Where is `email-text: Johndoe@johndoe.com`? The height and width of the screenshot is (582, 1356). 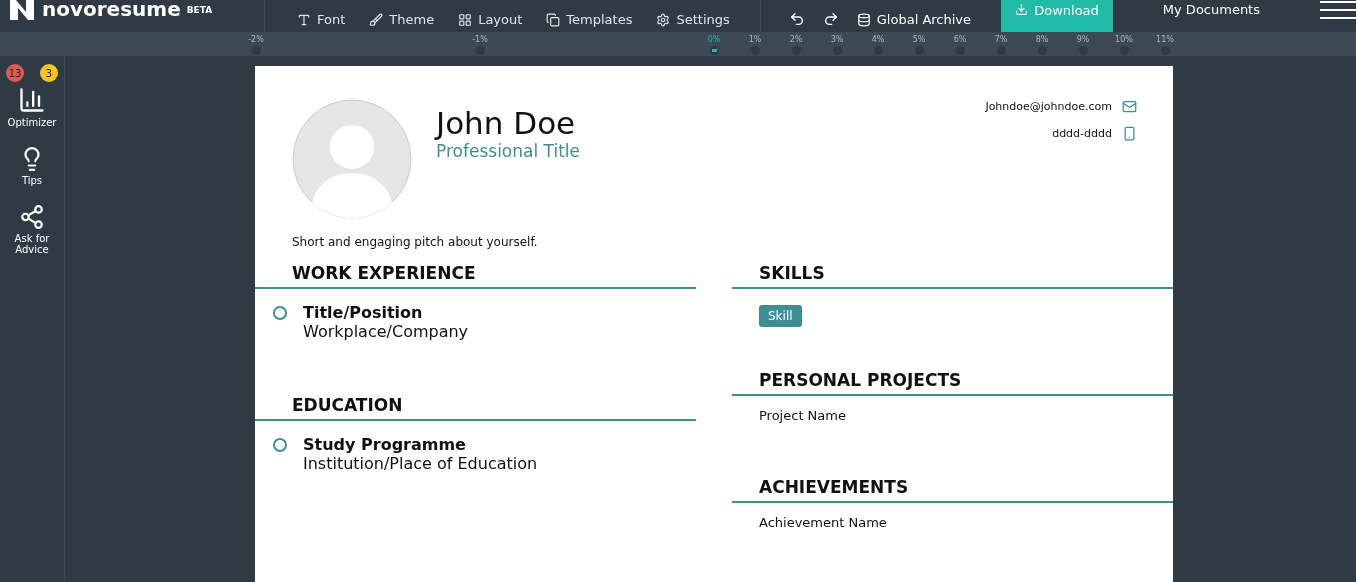 email-text: Johndoe@johndoe.com is located at coordinates (1048, 106).